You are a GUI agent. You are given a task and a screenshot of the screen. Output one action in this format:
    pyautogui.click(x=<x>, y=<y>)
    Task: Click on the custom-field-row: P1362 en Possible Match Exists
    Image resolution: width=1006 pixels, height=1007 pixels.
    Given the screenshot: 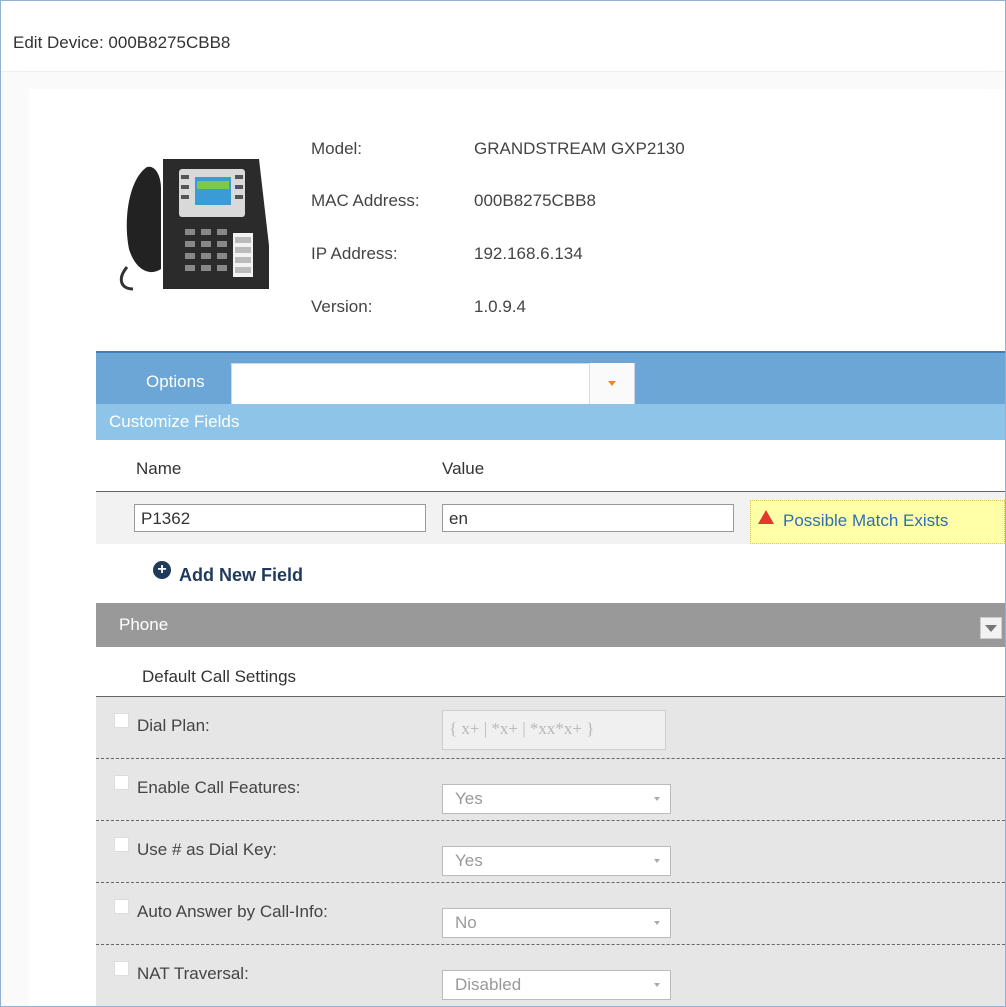 What is the action you would take?
    pyautogui.click(x=550, y=518)
    